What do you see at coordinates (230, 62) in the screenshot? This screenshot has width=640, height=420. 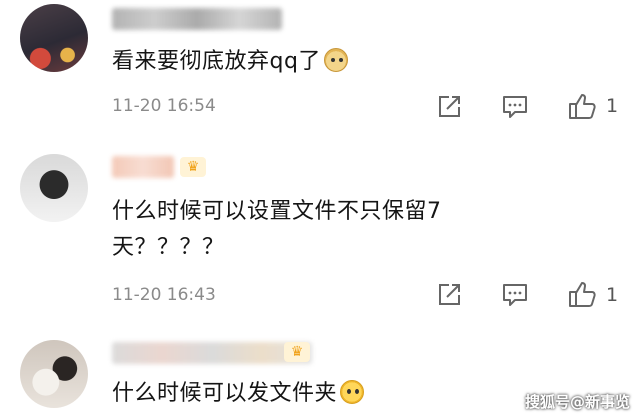 I see `comment-text: 看来要彻底放弃qq了` at bounding box center [230, 62].